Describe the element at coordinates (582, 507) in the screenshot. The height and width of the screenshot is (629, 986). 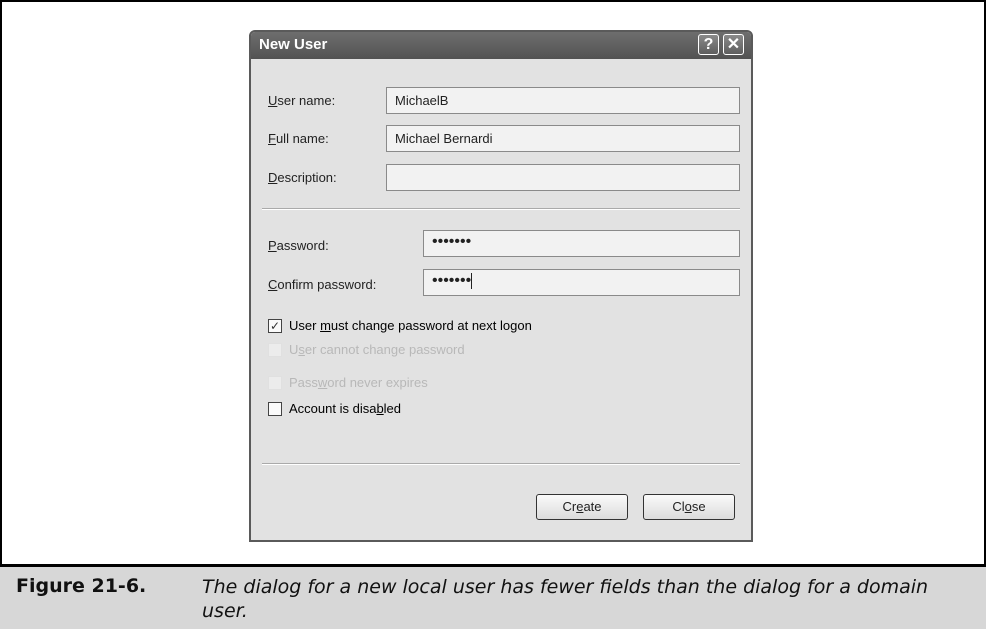
I see `create-button: Create` at that location.